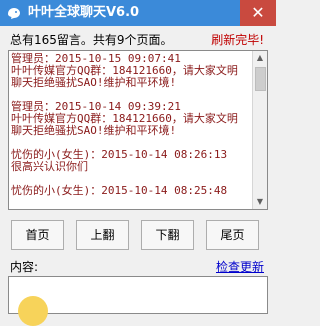  What do you see at coordinates (164, 190) in the screenshot?
I see `message-time: 2015-10-14 08:25:48` at bounding box center [164, 190].